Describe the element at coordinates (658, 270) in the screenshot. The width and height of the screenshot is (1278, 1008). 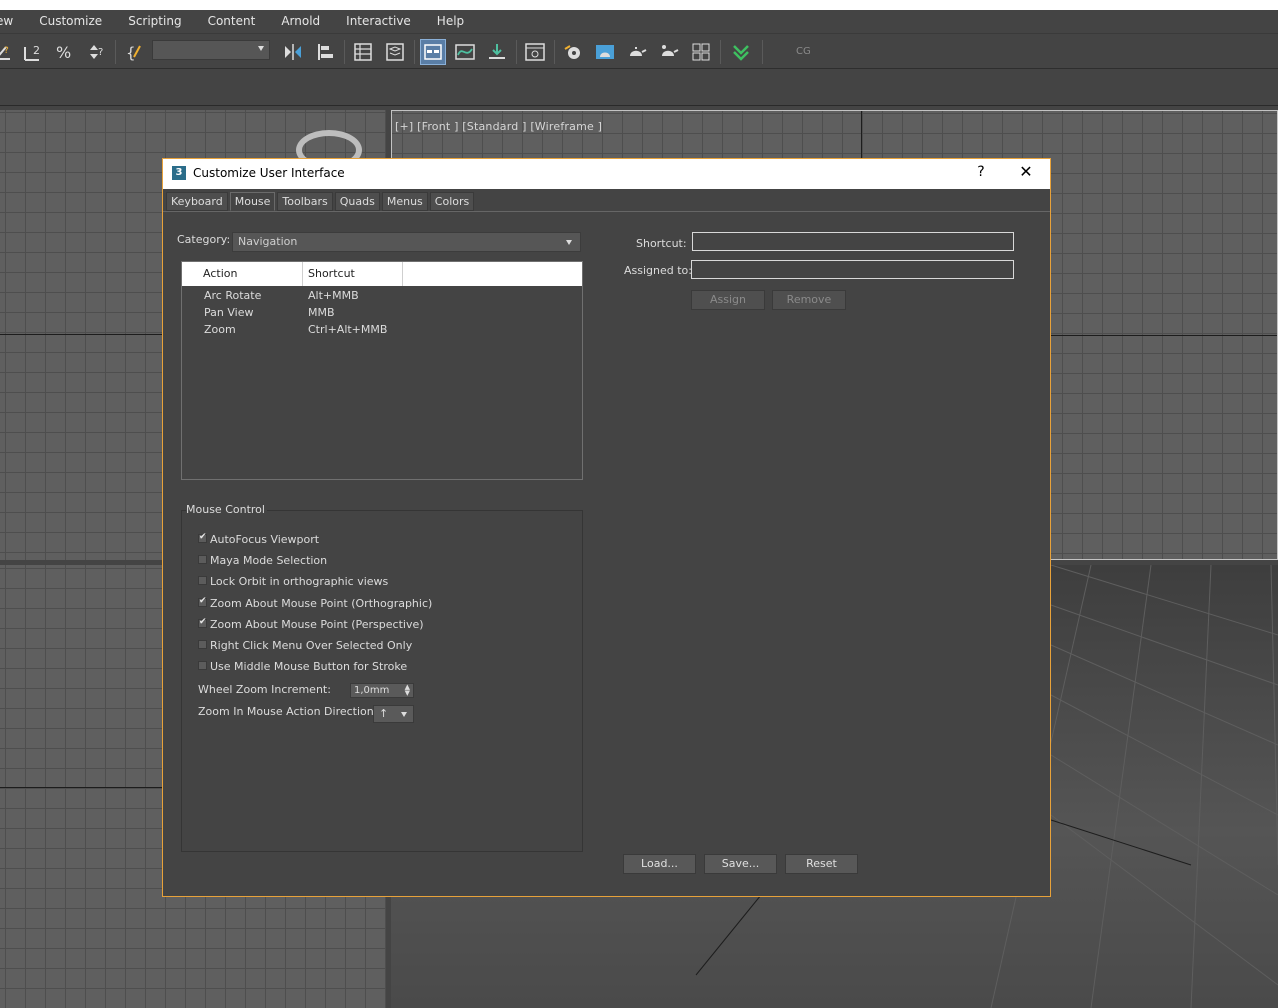
I see `assigned-to-label: Assigned to:` at that location.